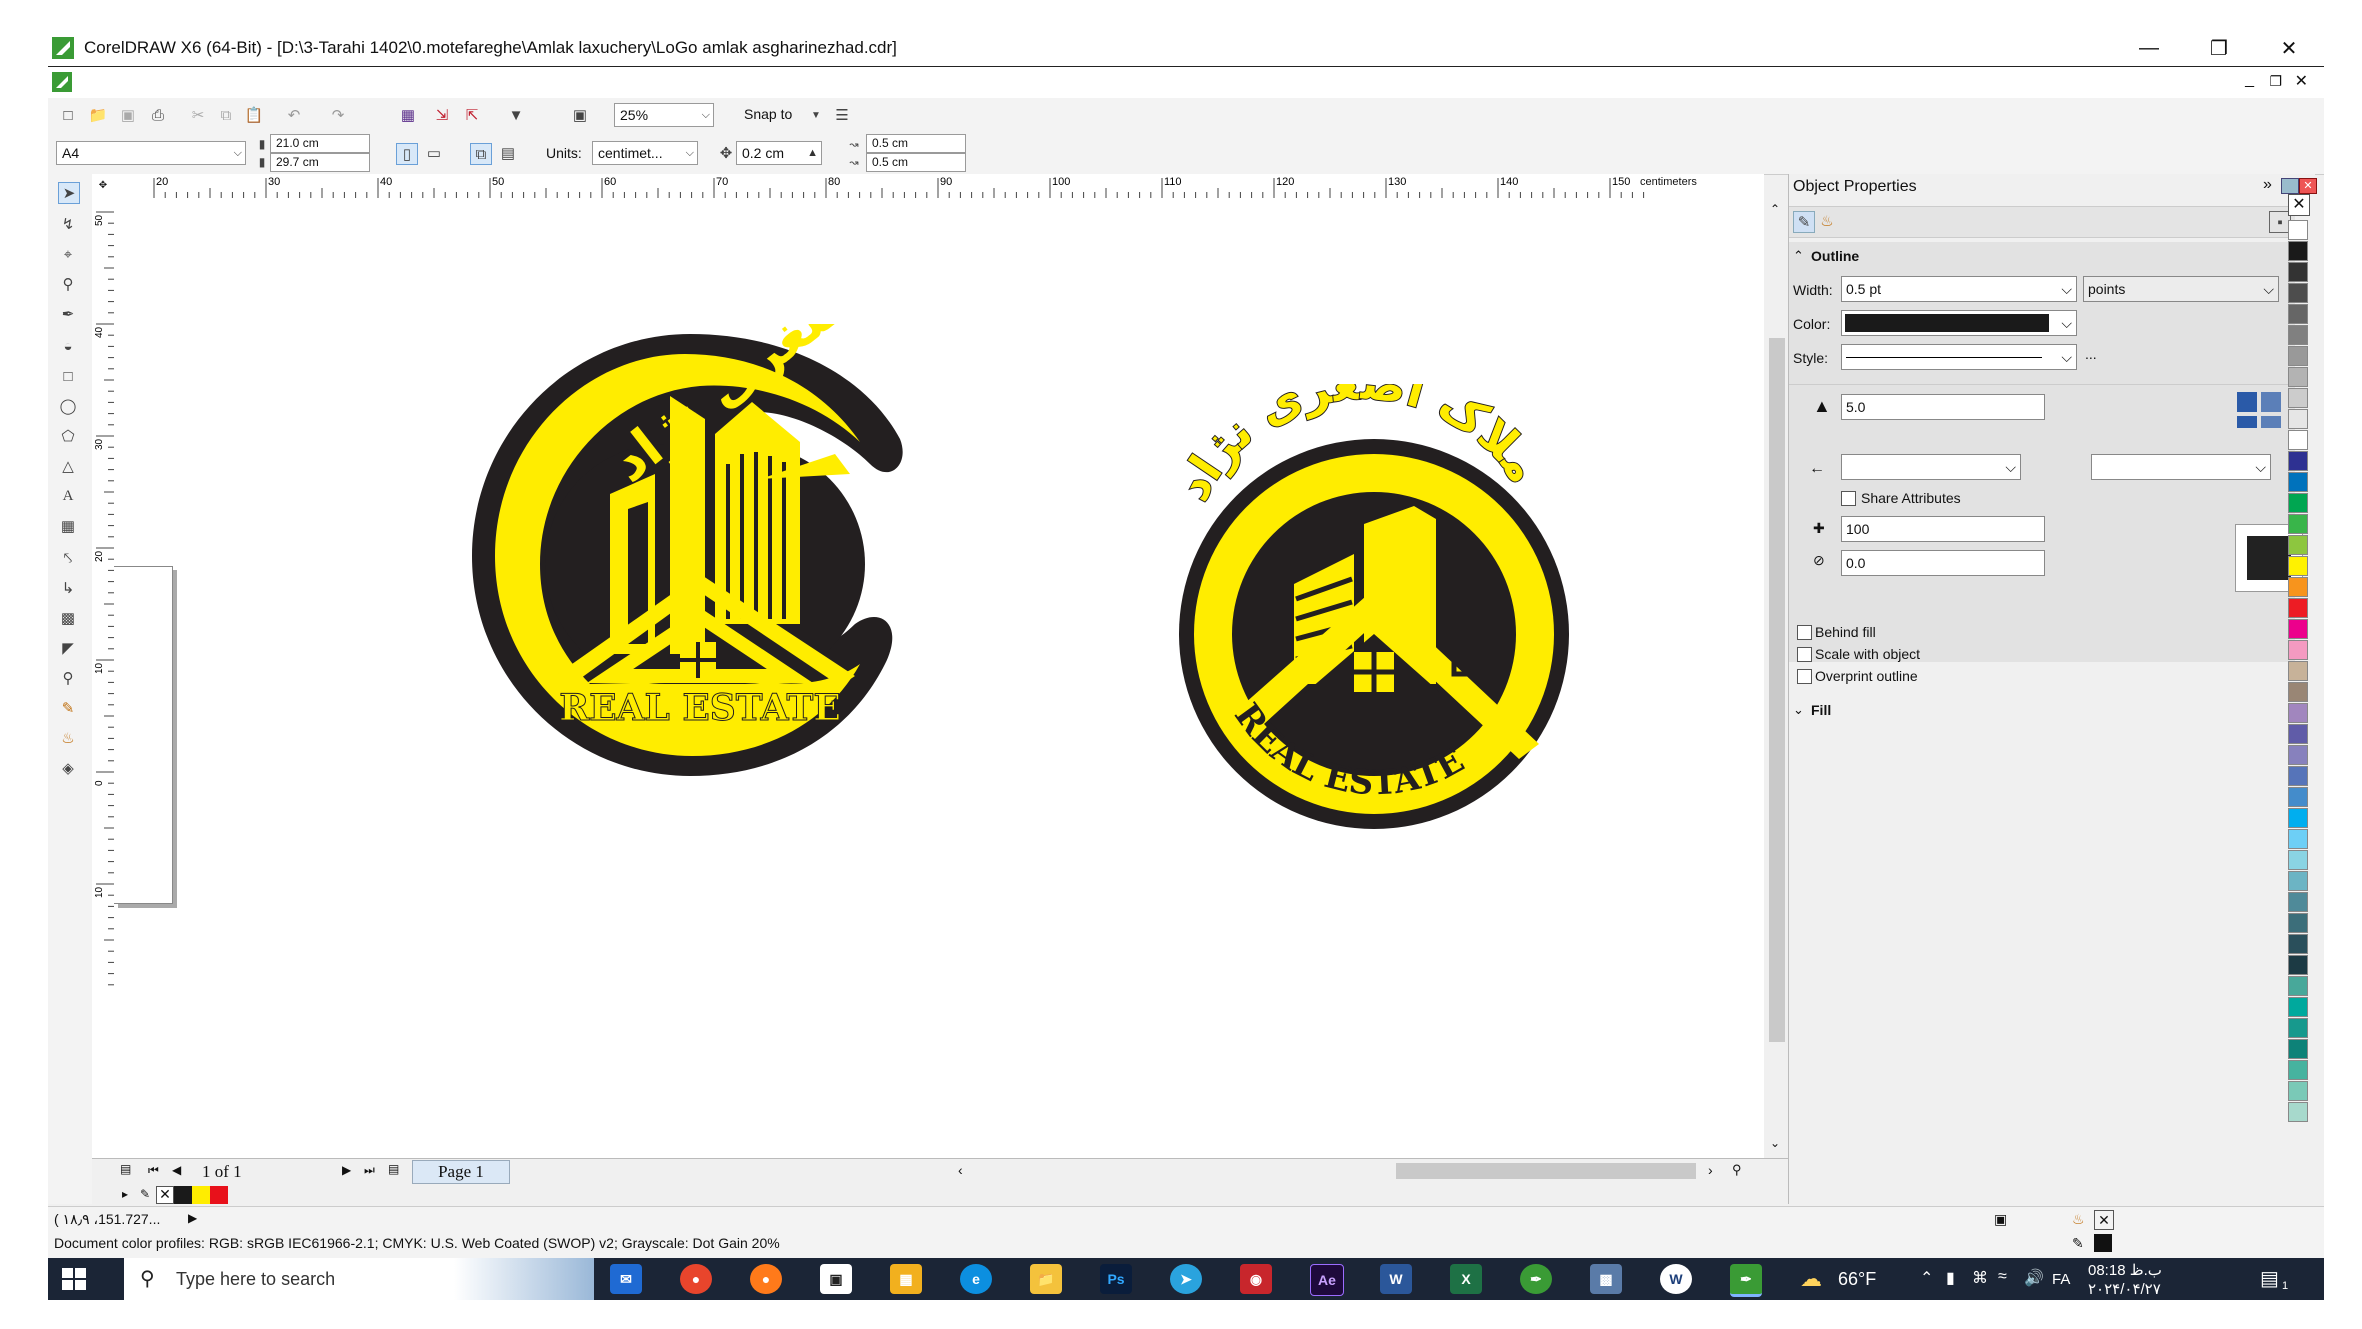 This screenshot has width=2362, height=1329. What do you see at coordinates (176, 1170) in the screenshot?
I see `prev-page-icon: ◀` at bounding box center [176, 1170].